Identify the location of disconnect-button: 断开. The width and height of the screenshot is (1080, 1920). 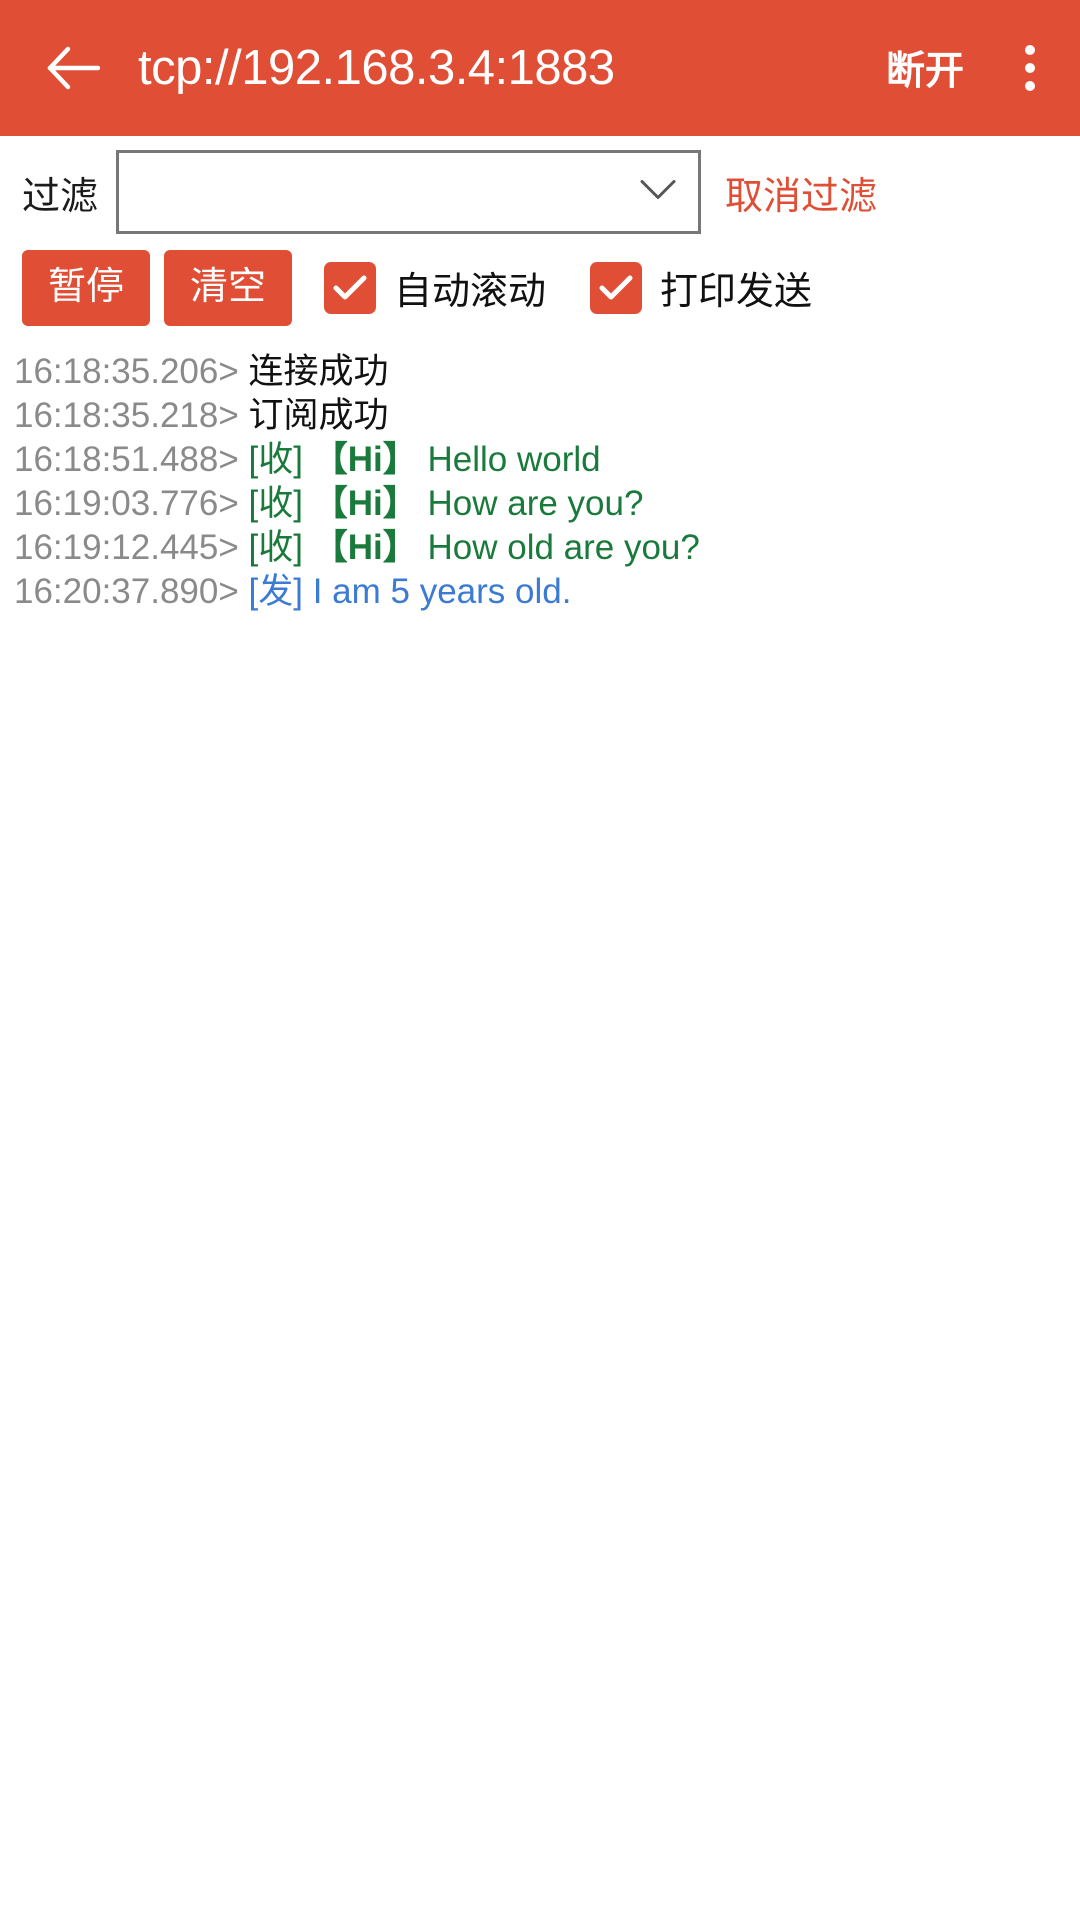
(925, 68).